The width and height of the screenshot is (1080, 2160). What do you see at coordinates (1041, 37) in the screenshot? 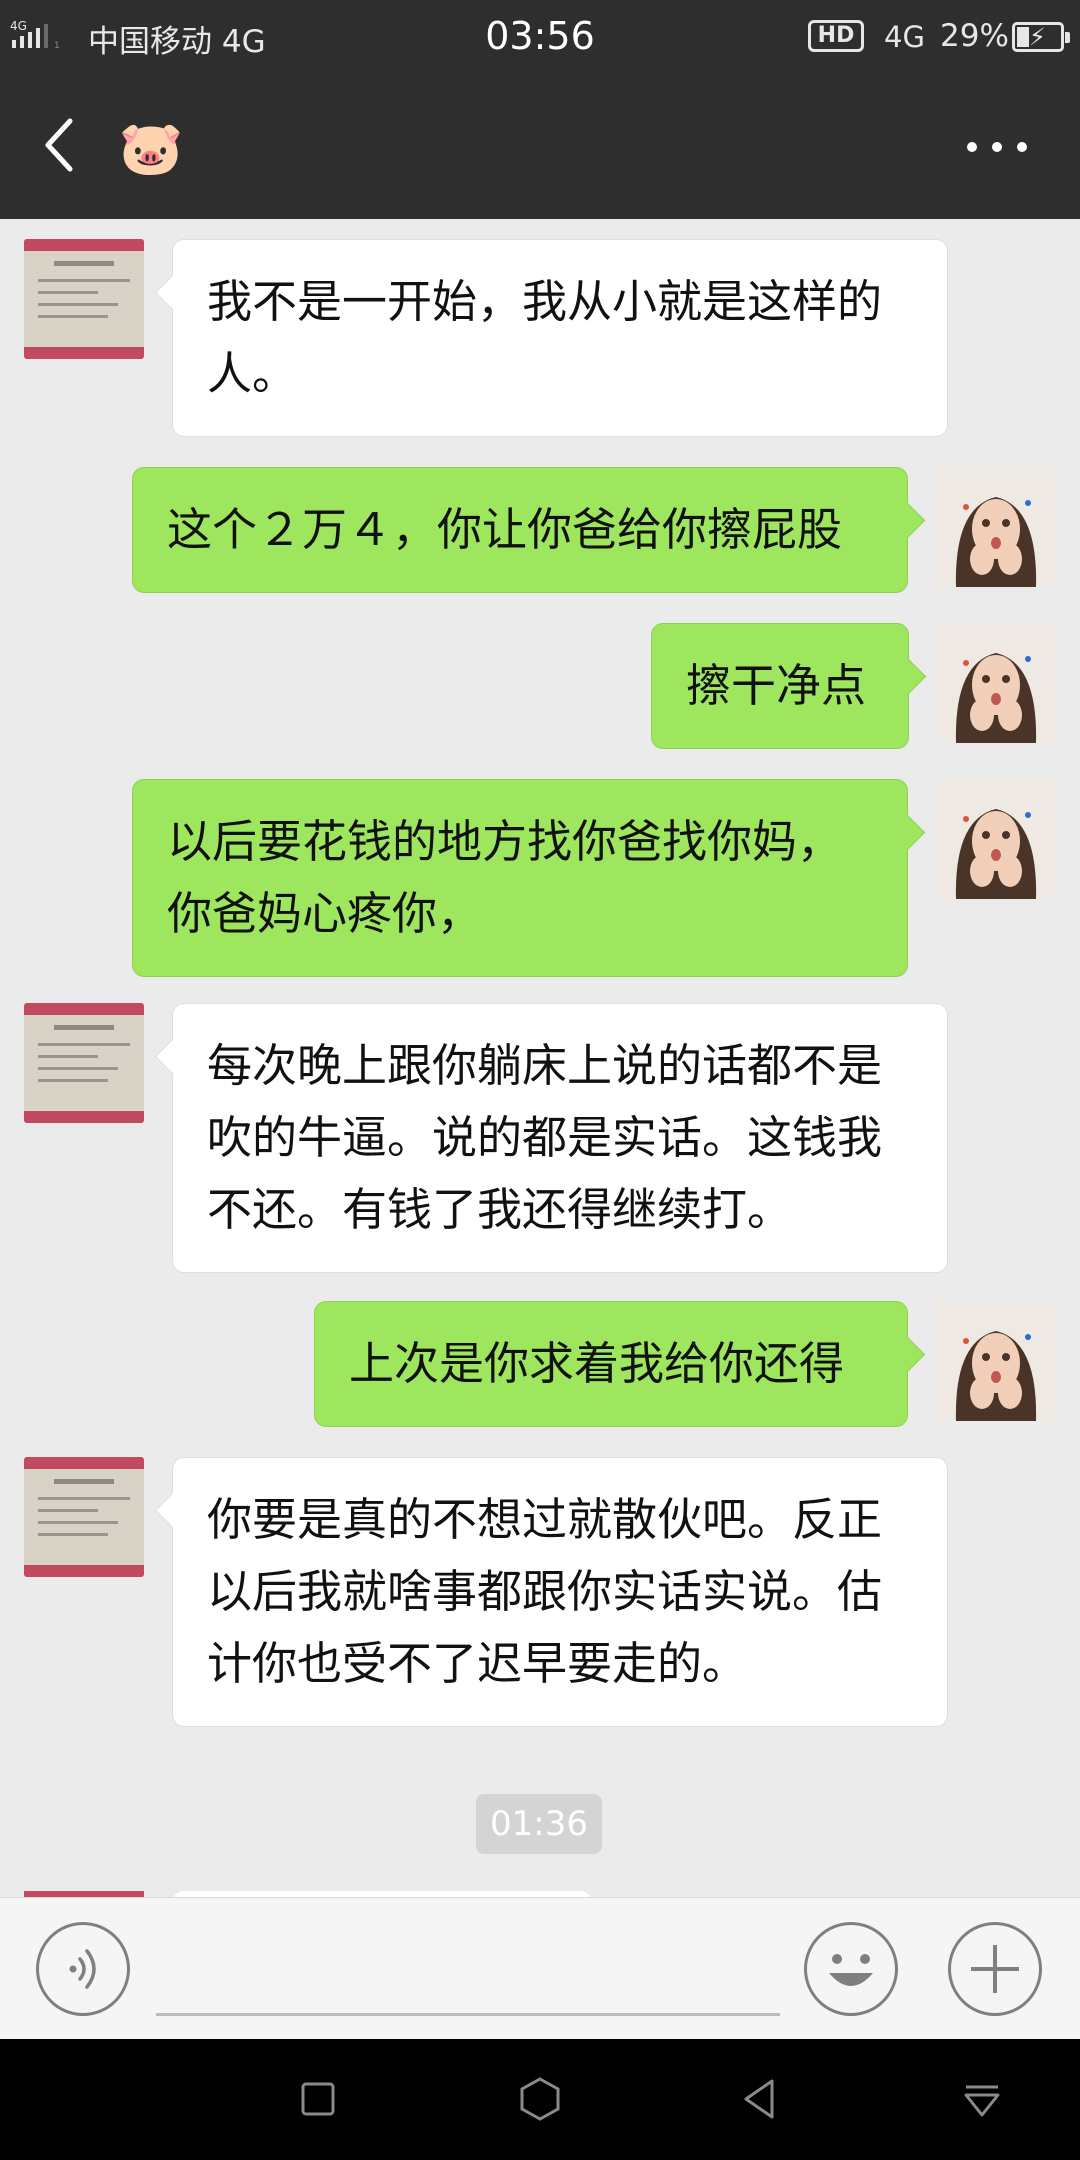
I see `battery-icon: ⚡` at bounding box center [1041, 37].